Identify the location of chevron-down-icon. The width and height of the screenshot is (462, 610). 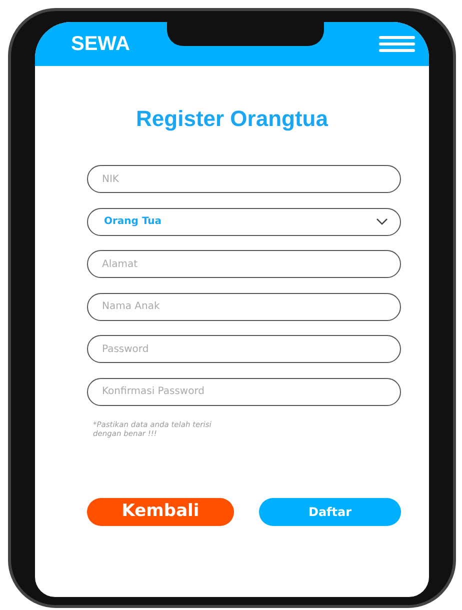
(382, 221).